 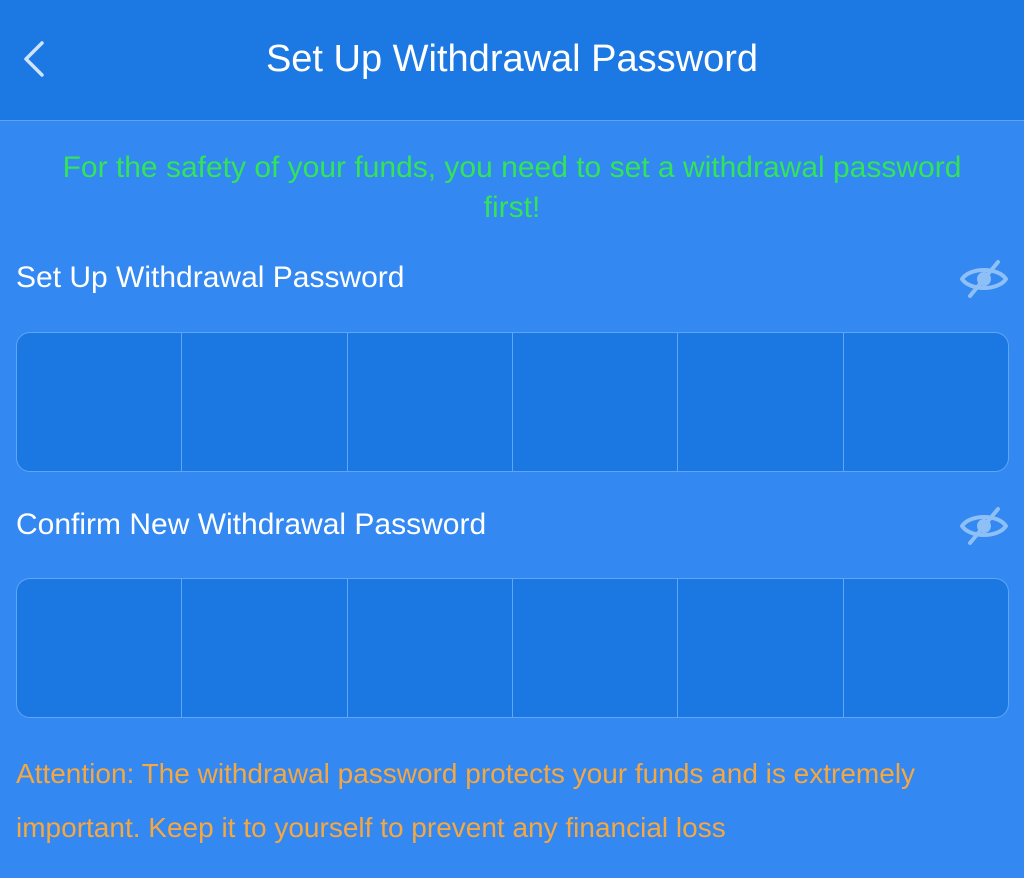 I want to click on confirm-password-label: Confirm New Withdrawal Password, so click(x=251, y=524).